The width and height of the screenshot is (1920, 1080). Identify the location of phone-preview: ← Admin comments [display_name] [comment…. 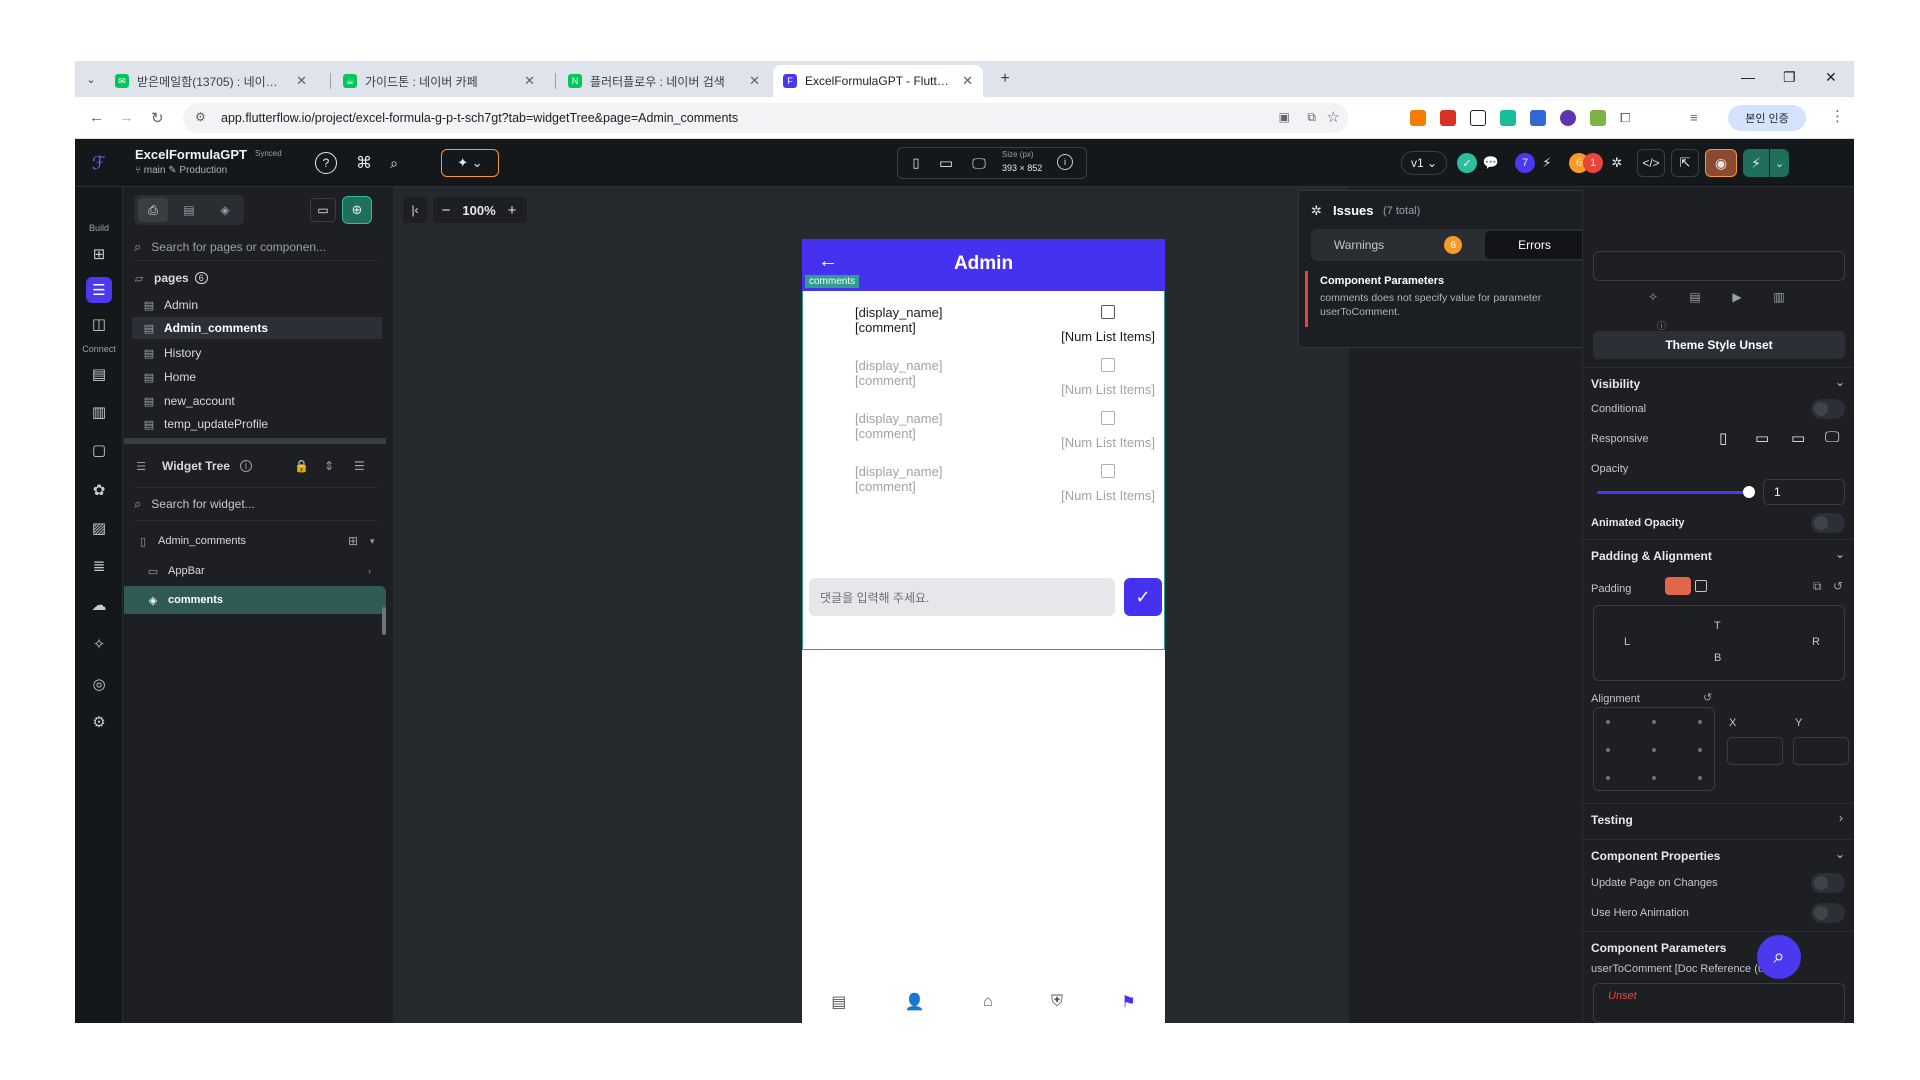
(983, 631).